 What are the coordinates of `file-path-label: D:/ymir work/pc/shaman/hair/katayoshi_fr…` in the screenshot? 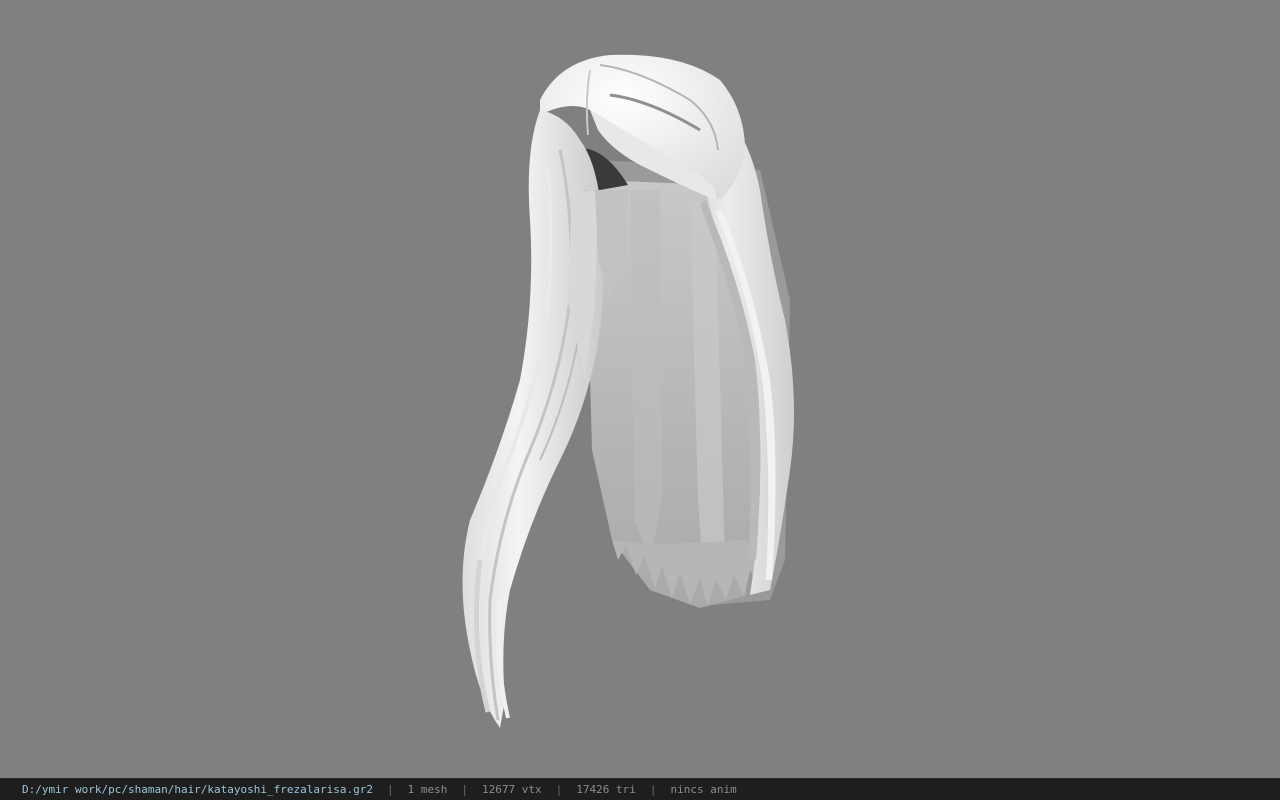 It's located at (197, 789).